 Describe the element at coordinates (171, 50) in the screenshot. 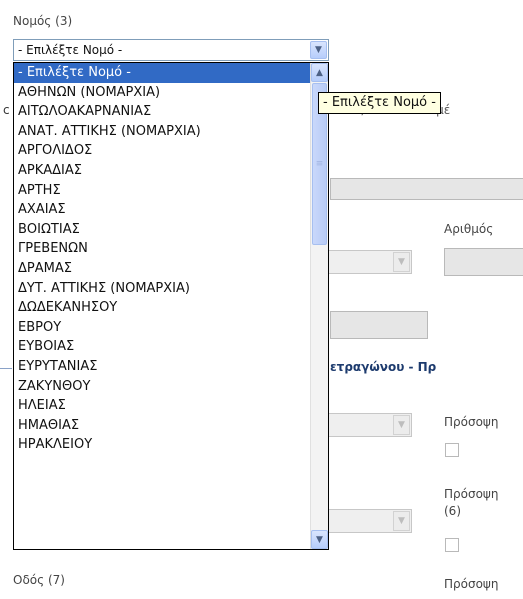

I see `nomos-select: - Επιλέξτε Νομό - ▼` at that location.